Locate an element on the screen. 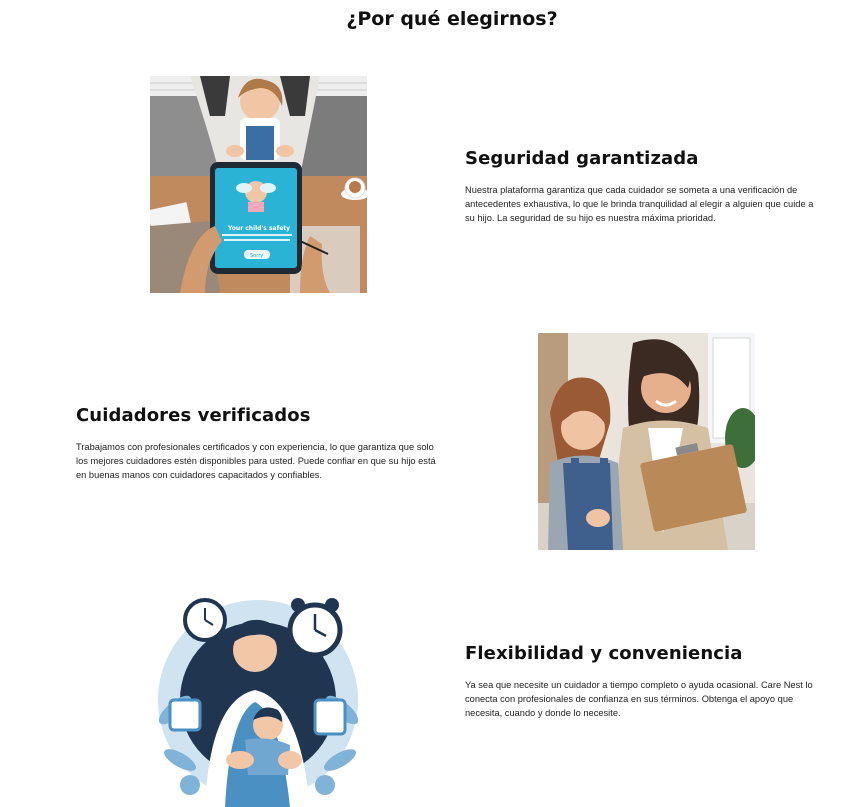  feature-heading: Seguridad garantizada is located at coordinates (582, 158).